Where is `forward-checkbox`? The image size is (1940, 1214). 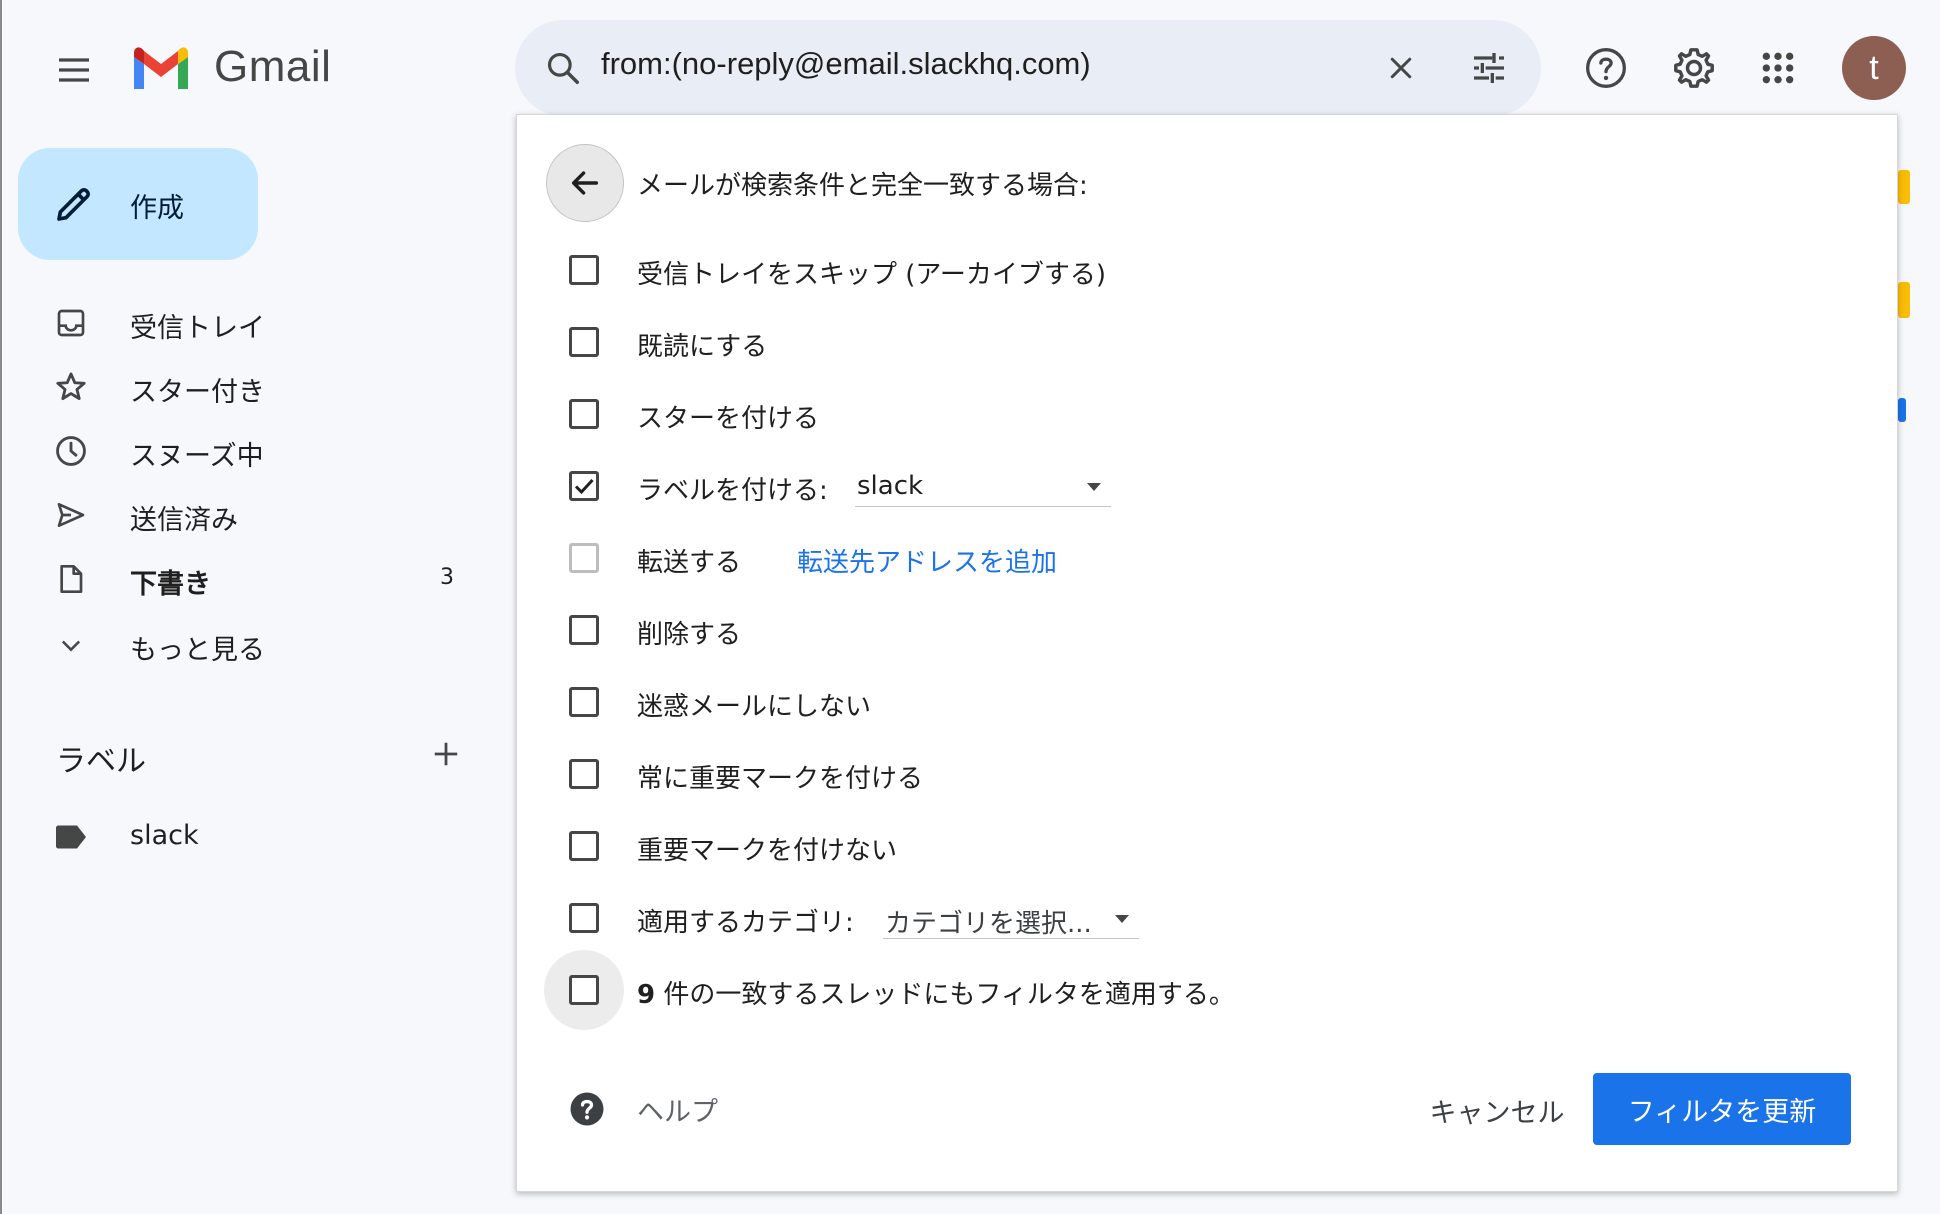
forward-checkbox is located at coordinates (584, 558).